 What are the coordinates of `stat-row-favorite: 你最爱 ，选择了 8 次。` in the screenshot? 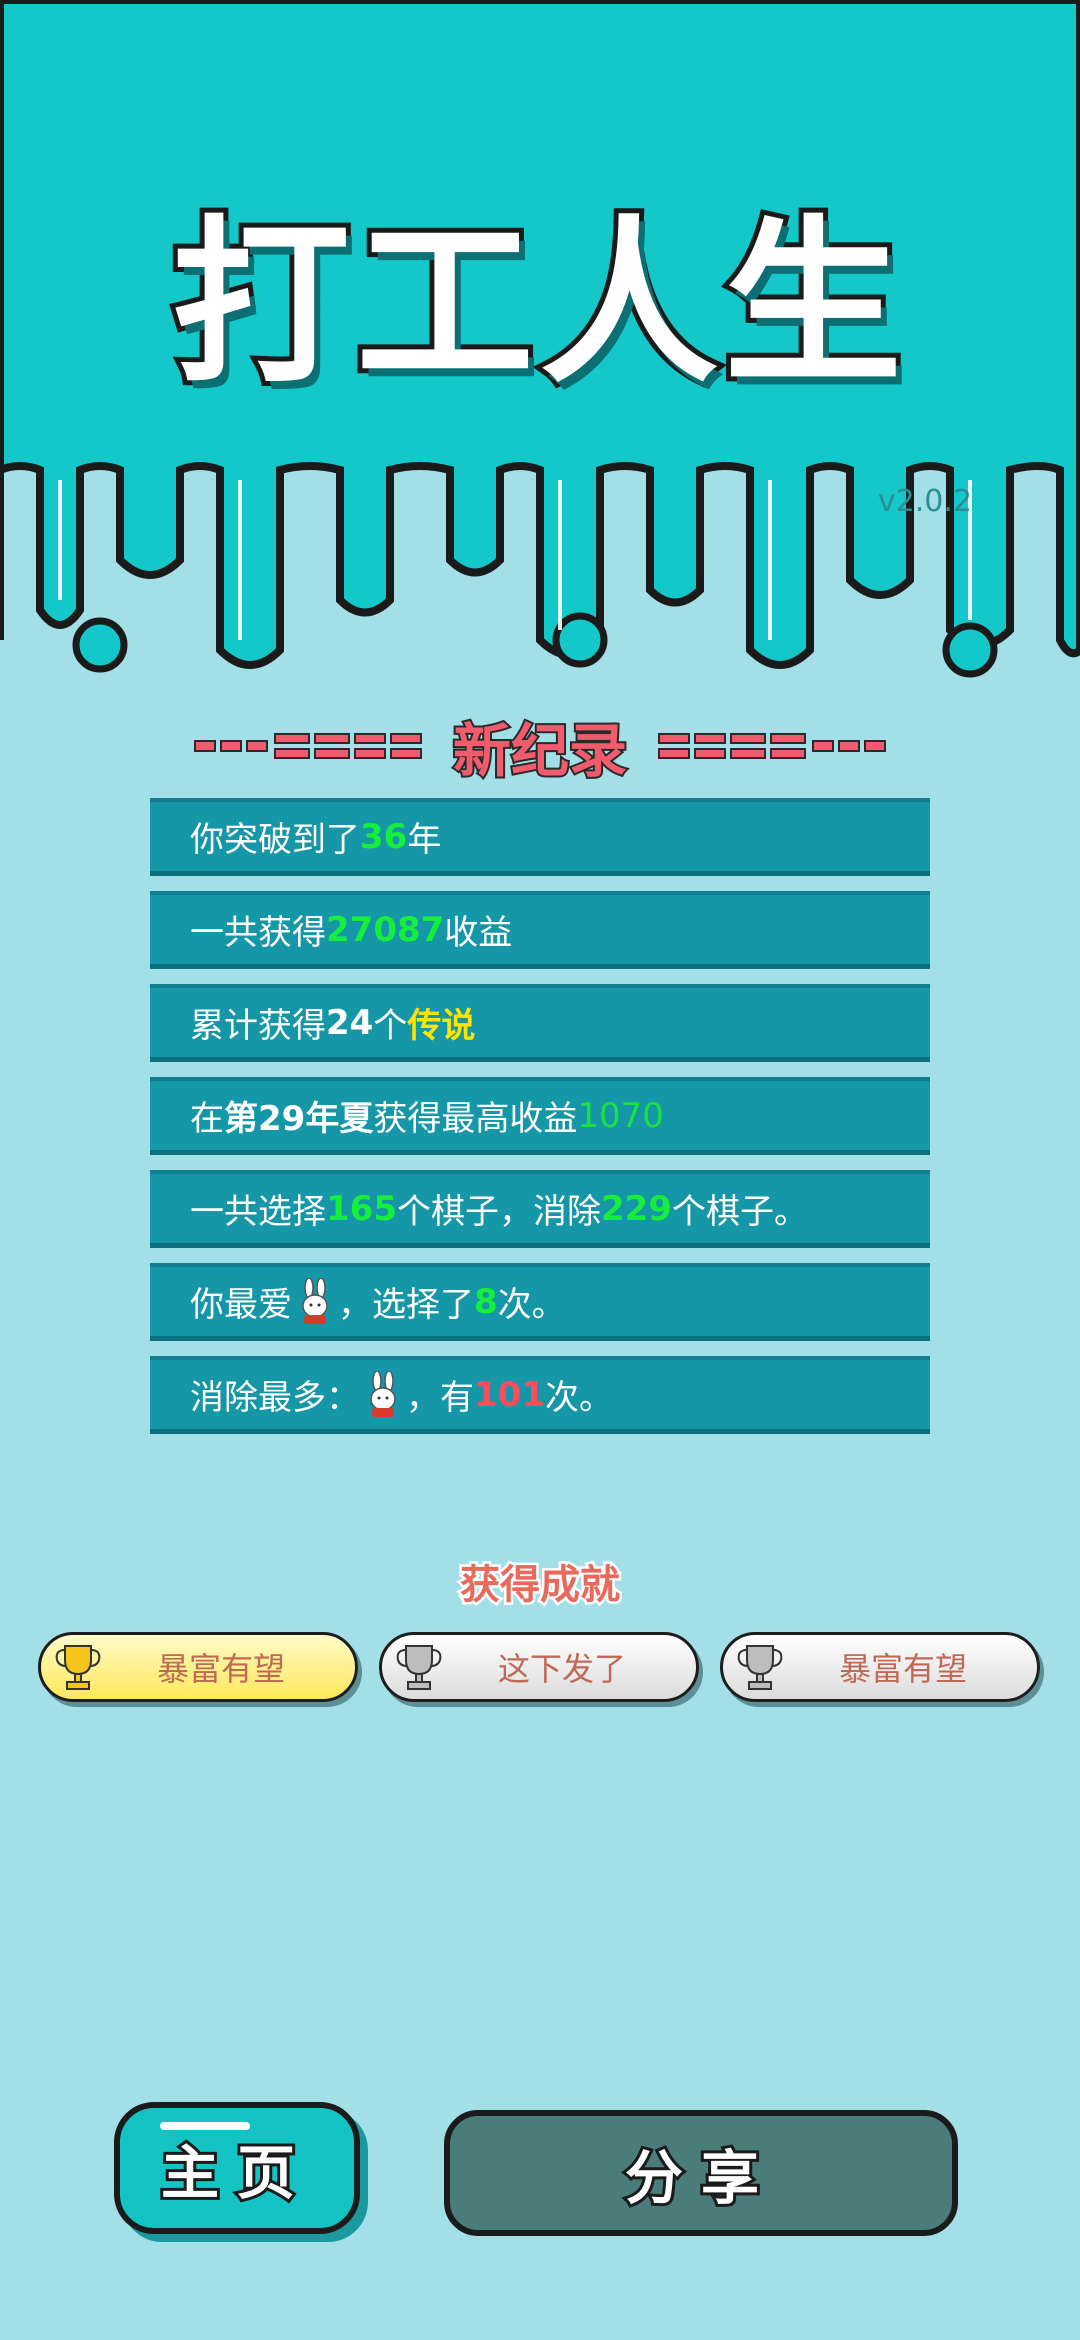 It's located at (540, 1302).